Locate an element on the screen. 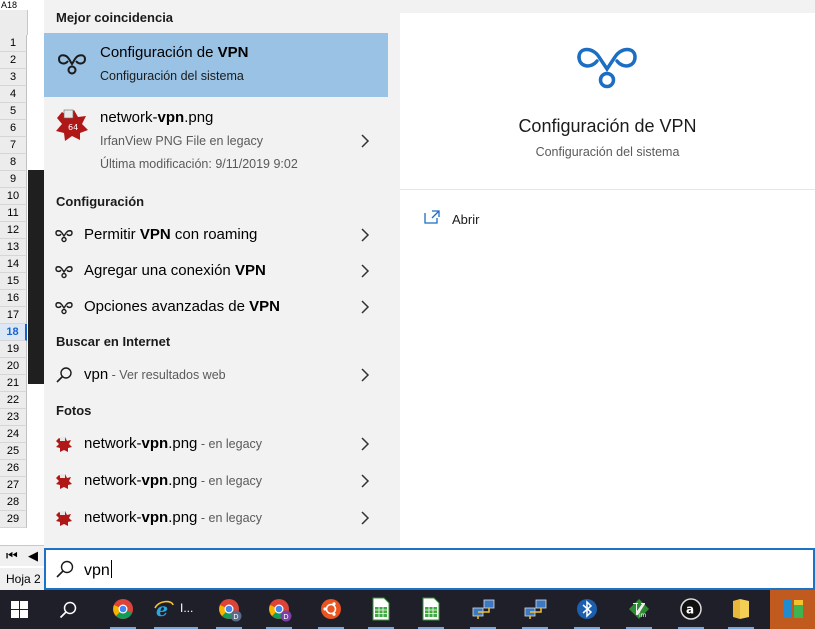  chrome-profile-icon: D is located at coordinates (280, 610).